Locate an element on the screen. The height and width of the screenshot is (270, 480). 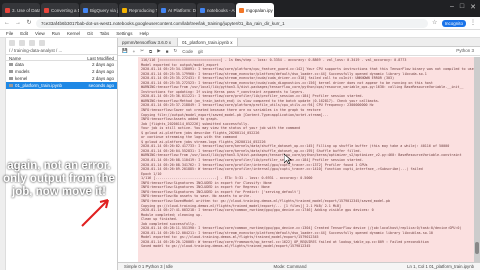
menu-item: Run is located at coordinates (56, 33).